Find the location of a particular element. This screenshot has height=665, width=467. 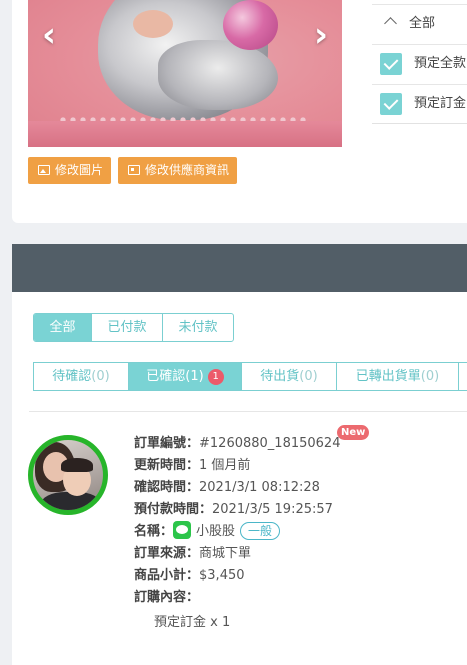

customer-name-label: 名稱： is located at coordinates (154, 531).